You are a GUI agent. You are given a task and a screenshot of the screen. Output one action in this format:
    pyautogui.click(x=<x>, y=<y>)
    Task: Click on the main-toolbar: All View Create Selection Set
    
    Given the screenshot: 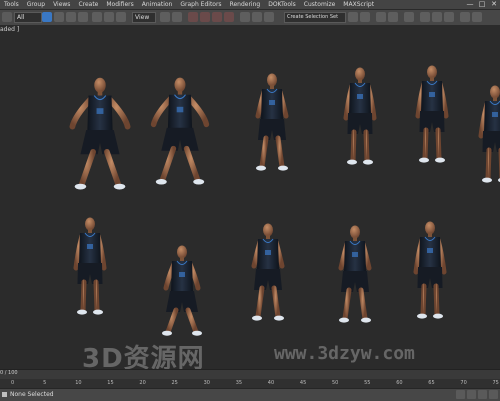 What is the action you would take?
    pyautogui.click(x=250, y=18)
    